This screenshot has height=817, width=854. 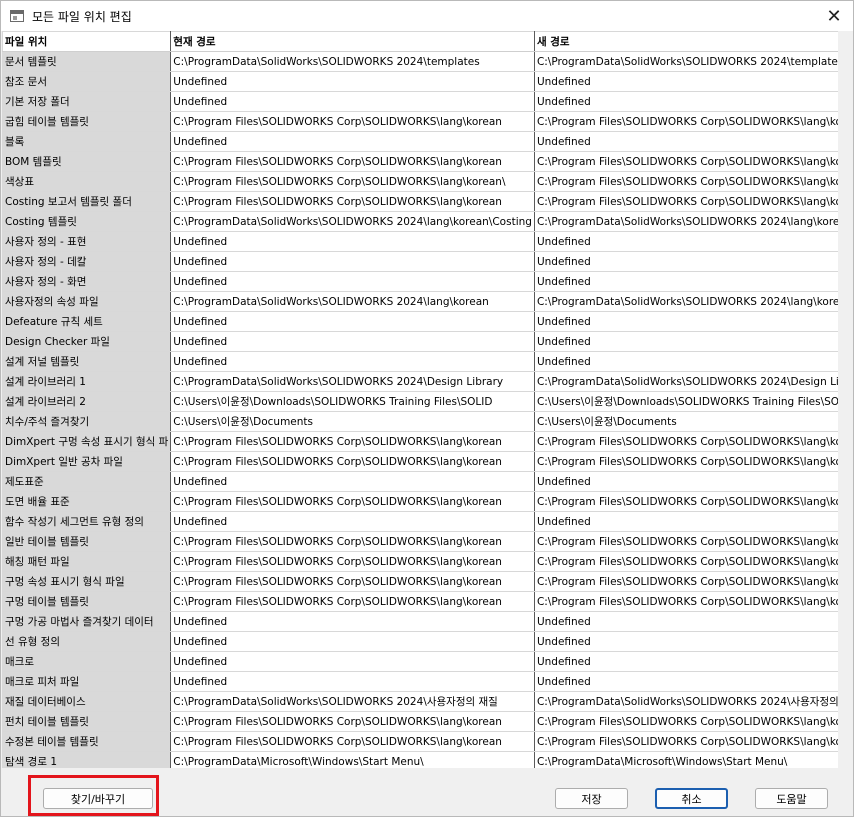 I want to click on cell-file-location: 설계 저널 템플릿, so click(x=87, y=361).